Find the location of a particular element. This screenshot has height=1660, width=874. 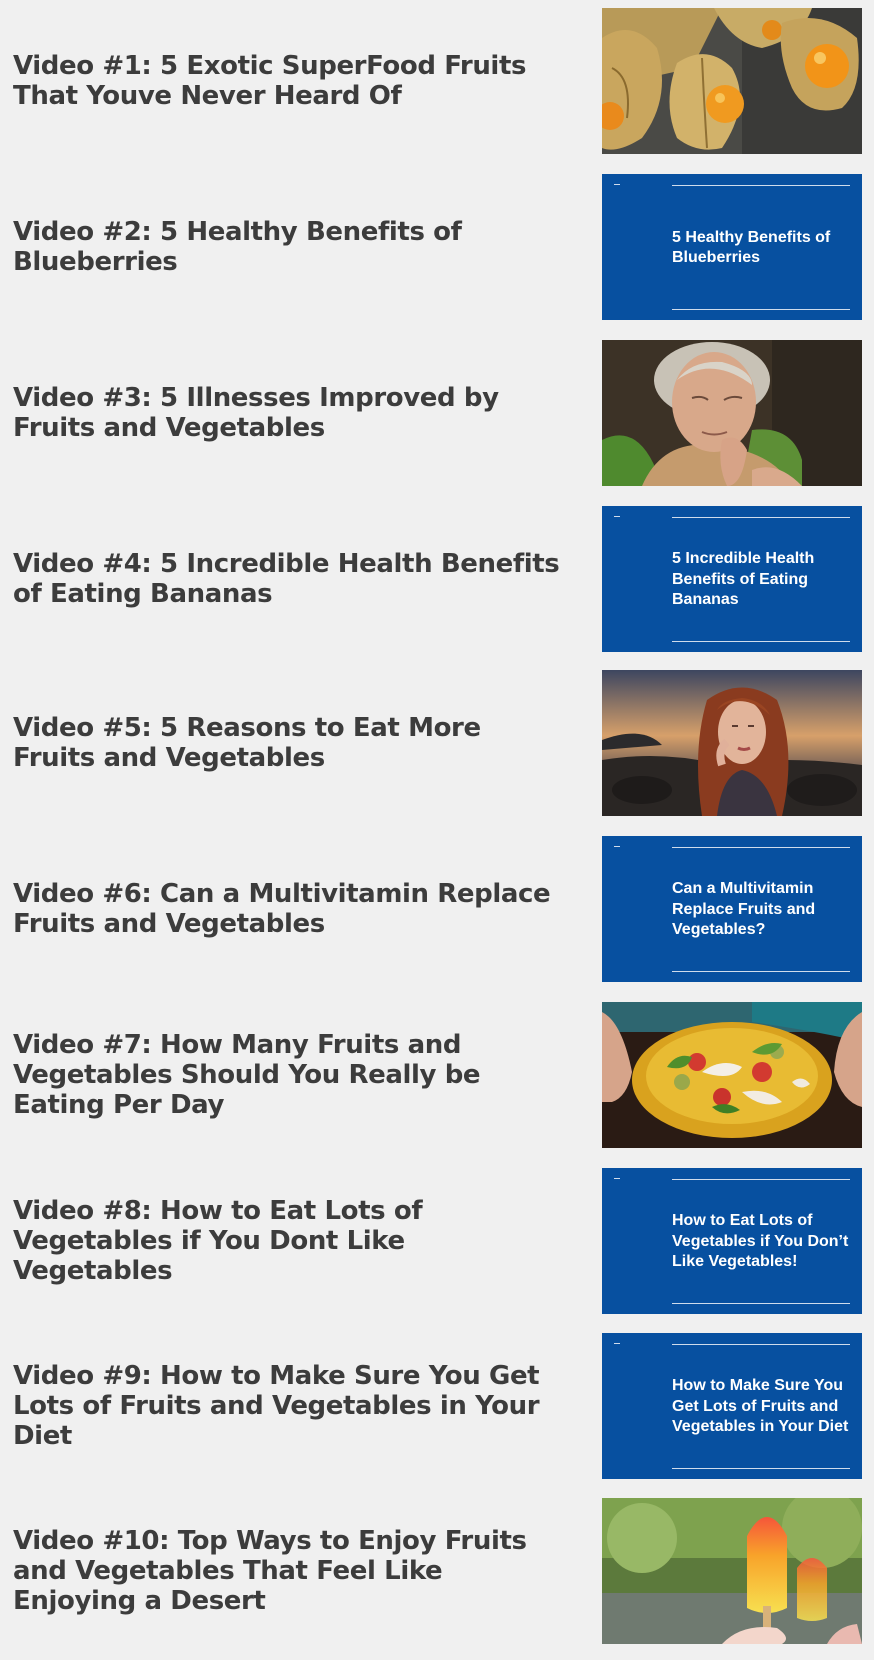

elderly-woman-photo is located at coordinates (732, 413).